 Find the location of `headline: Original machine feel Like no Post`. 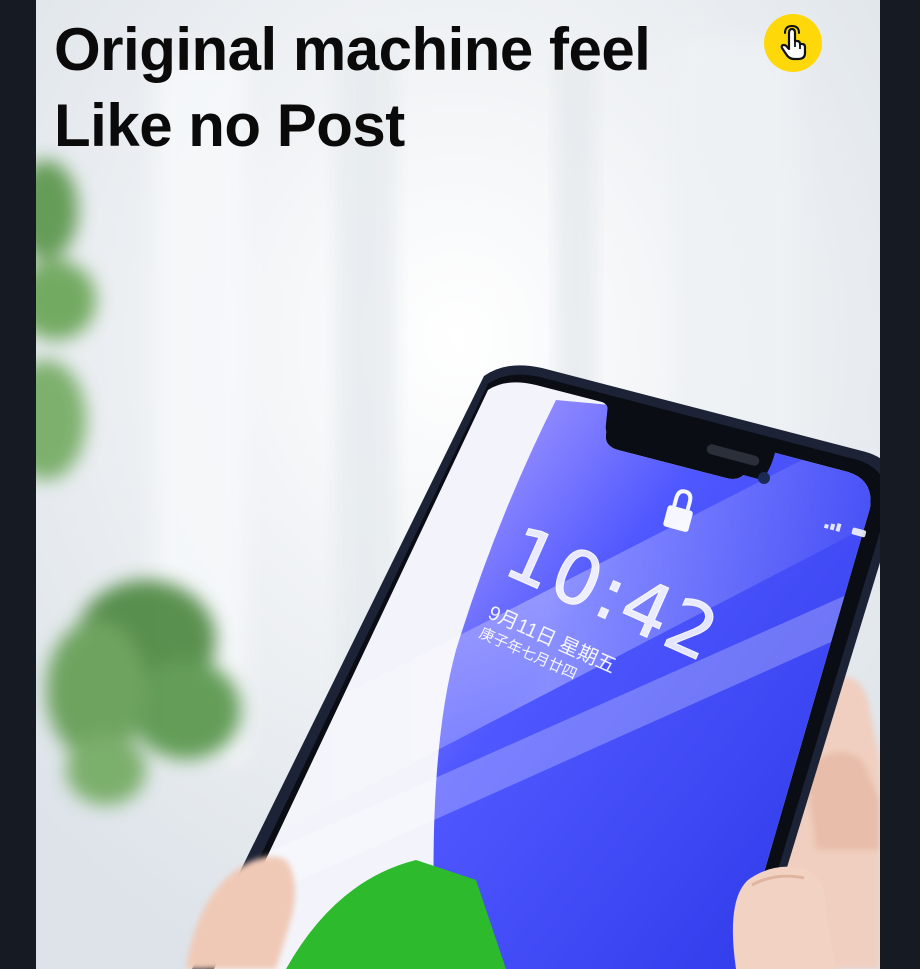

headline: Original machine feel Like no Post is located at coordinates (352, 88).